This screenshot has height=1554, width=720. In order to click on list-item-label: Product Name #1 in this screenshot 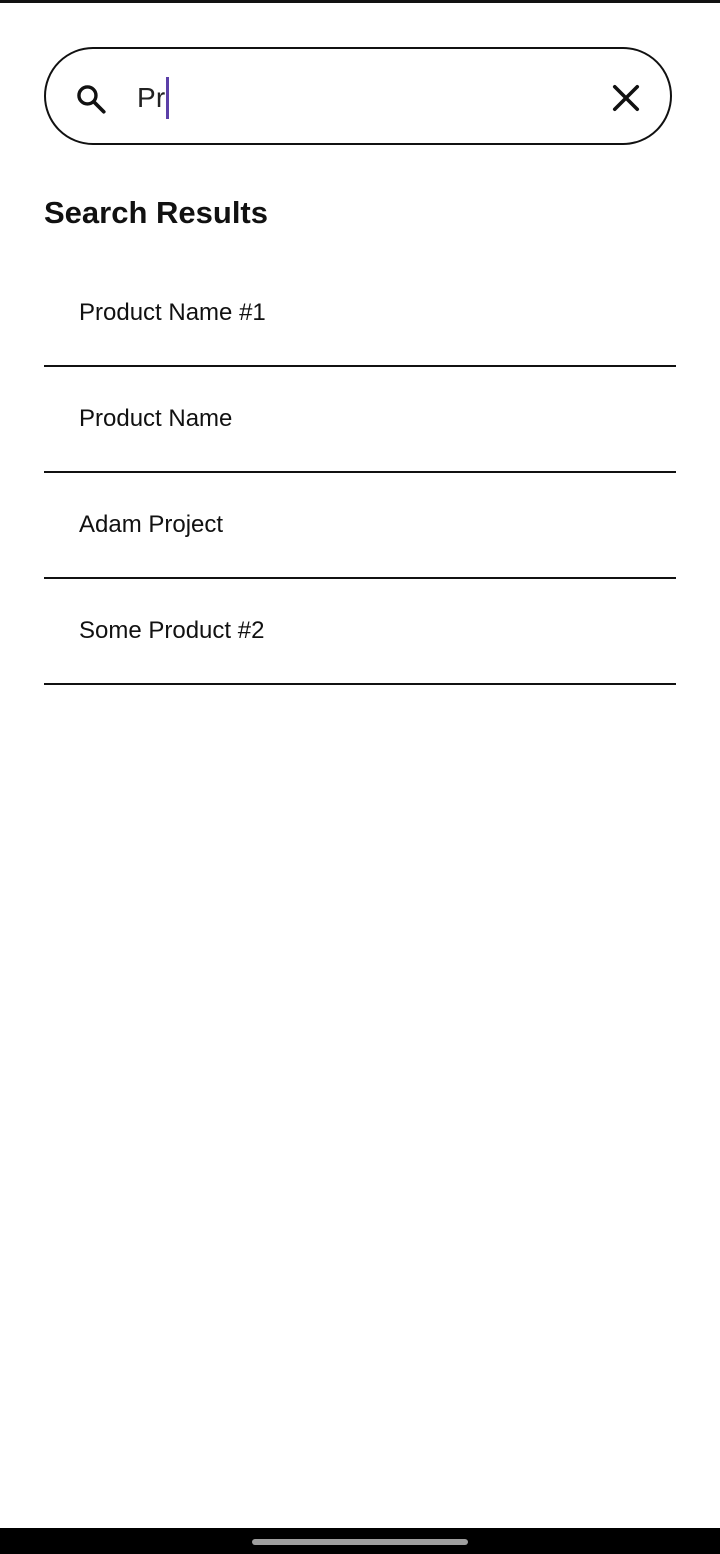, I will do `click(172, 312)`.